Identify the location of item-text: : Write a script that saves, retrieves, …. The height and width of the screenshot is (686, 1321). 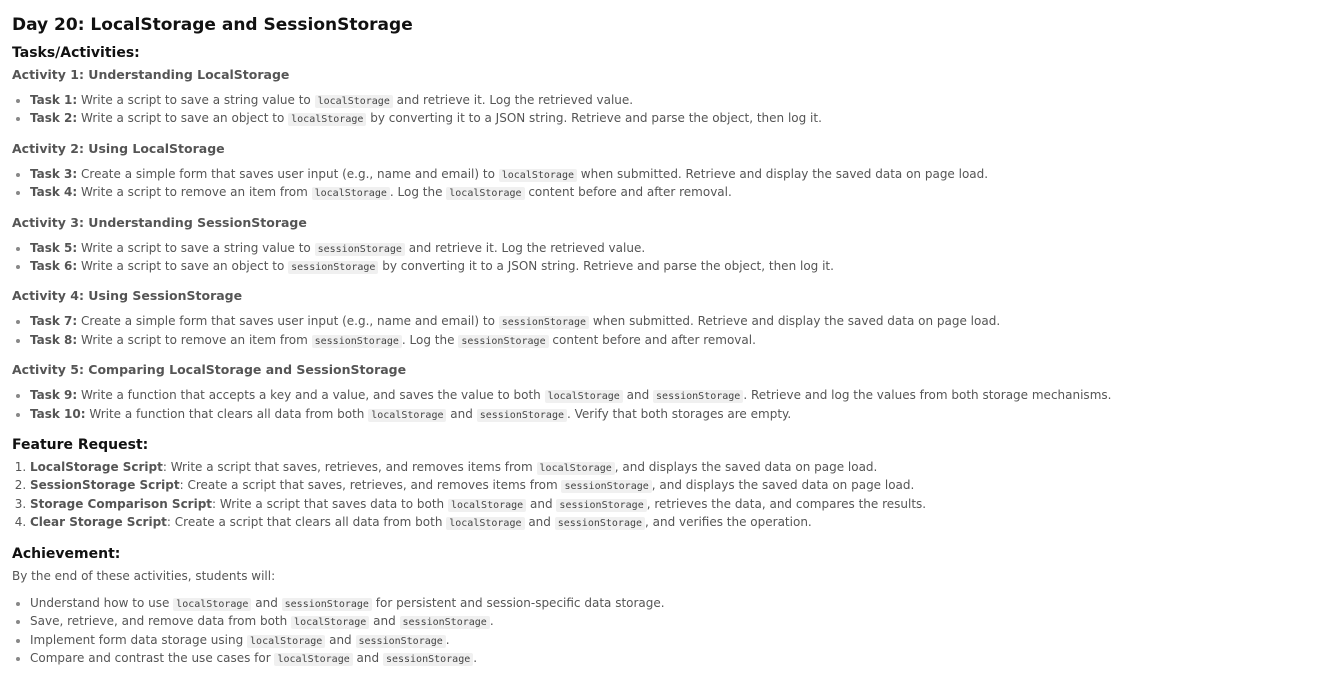
(349, 467).